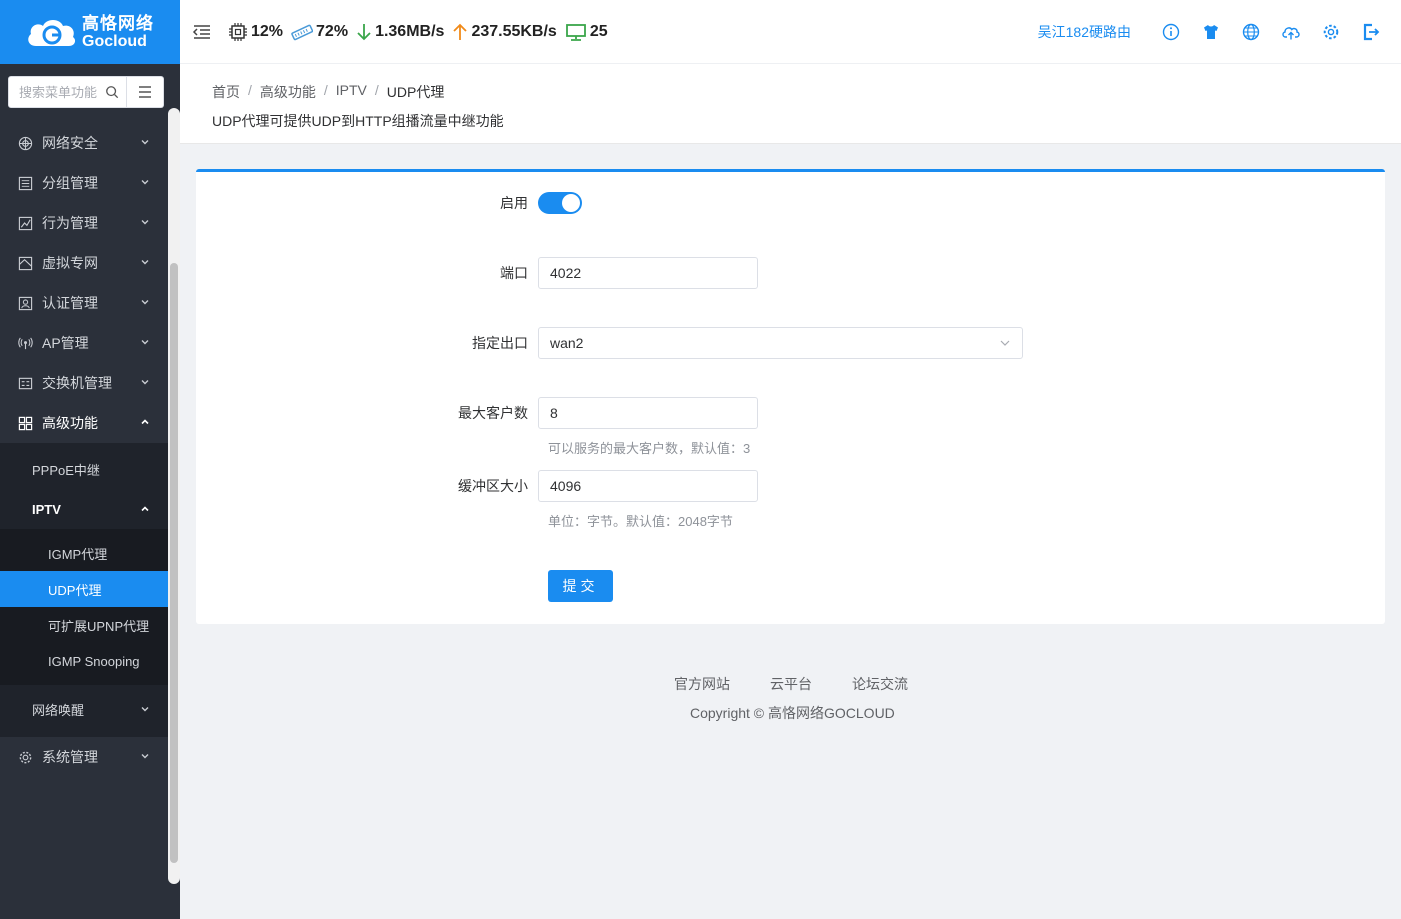 The height and width of the screenshot is (919, 1401). Describe the element at coordinates (99, 626) in the screenshot. I see `sub-label: 可扩展UPNP代理` at that location.